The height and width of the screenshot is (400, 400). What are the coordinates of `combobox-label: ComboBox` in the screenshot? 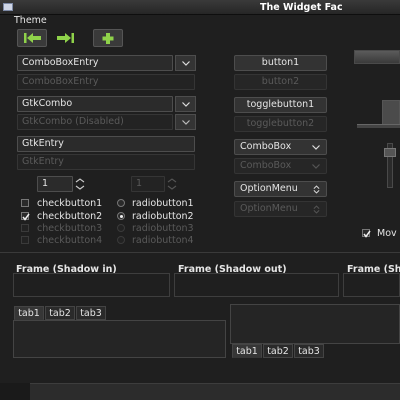 It's located at (266, 146).